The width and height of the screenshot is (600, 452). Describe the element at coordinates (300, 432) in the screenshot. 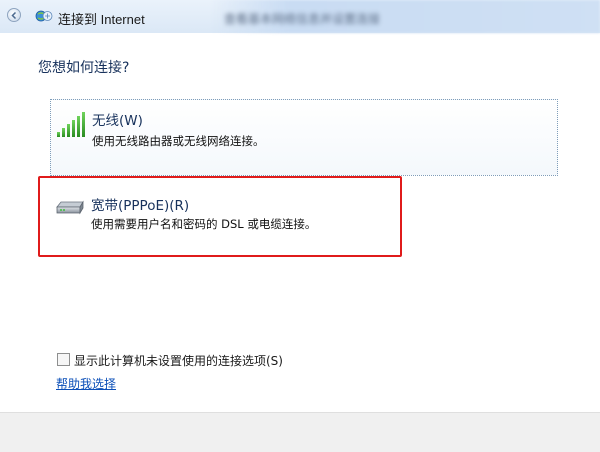

I see `footer-bar` at that location.